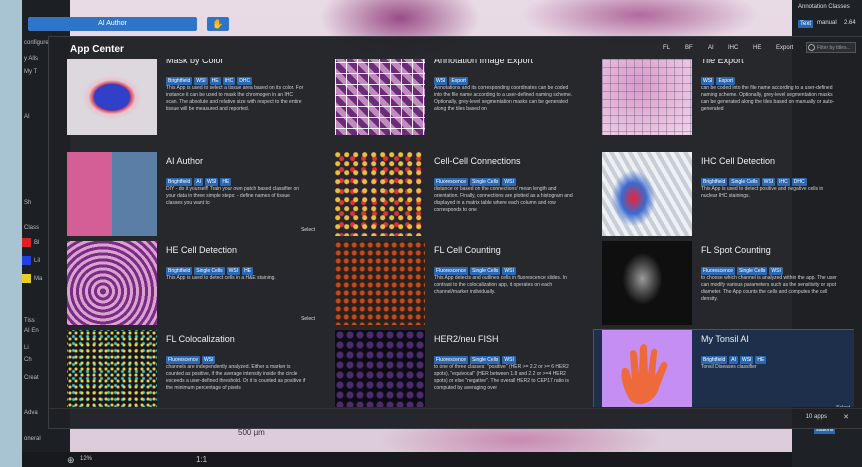 This screenshot has width=862, height=467. Describe the element at coordinates (11, 233) in the screenshot. I see `desktop-edge` at that location.